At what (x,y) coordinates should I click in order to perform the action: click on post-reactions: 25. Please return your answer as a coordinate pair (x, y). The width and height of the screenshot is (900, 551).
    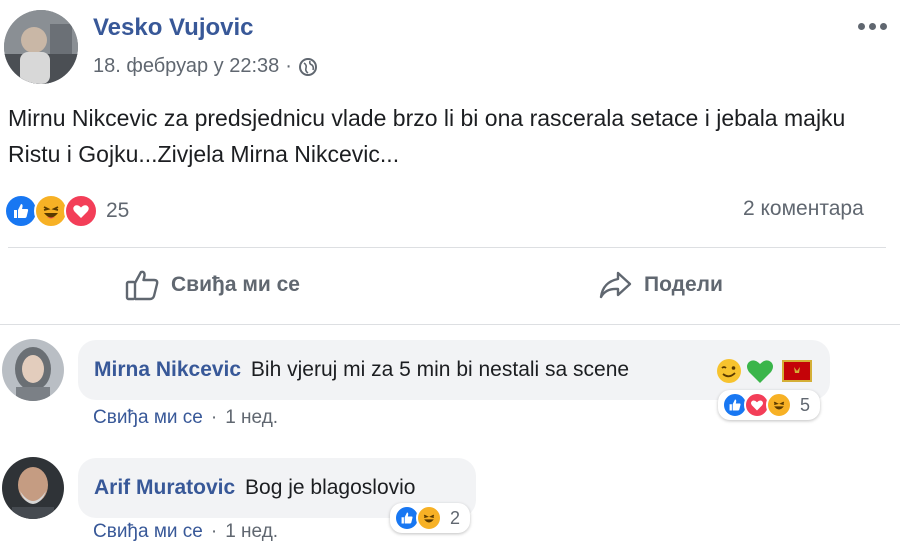
    Looking at the image, I should click on (66, 211).